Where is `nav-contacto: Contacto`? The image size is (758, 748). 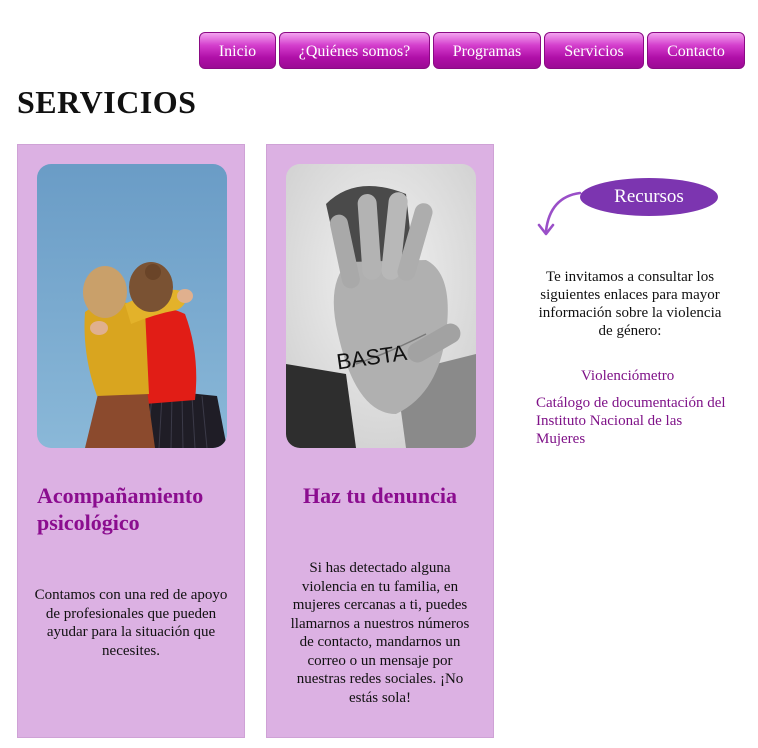
nav-contacto: Contacto is located at coordinates (696, 50).